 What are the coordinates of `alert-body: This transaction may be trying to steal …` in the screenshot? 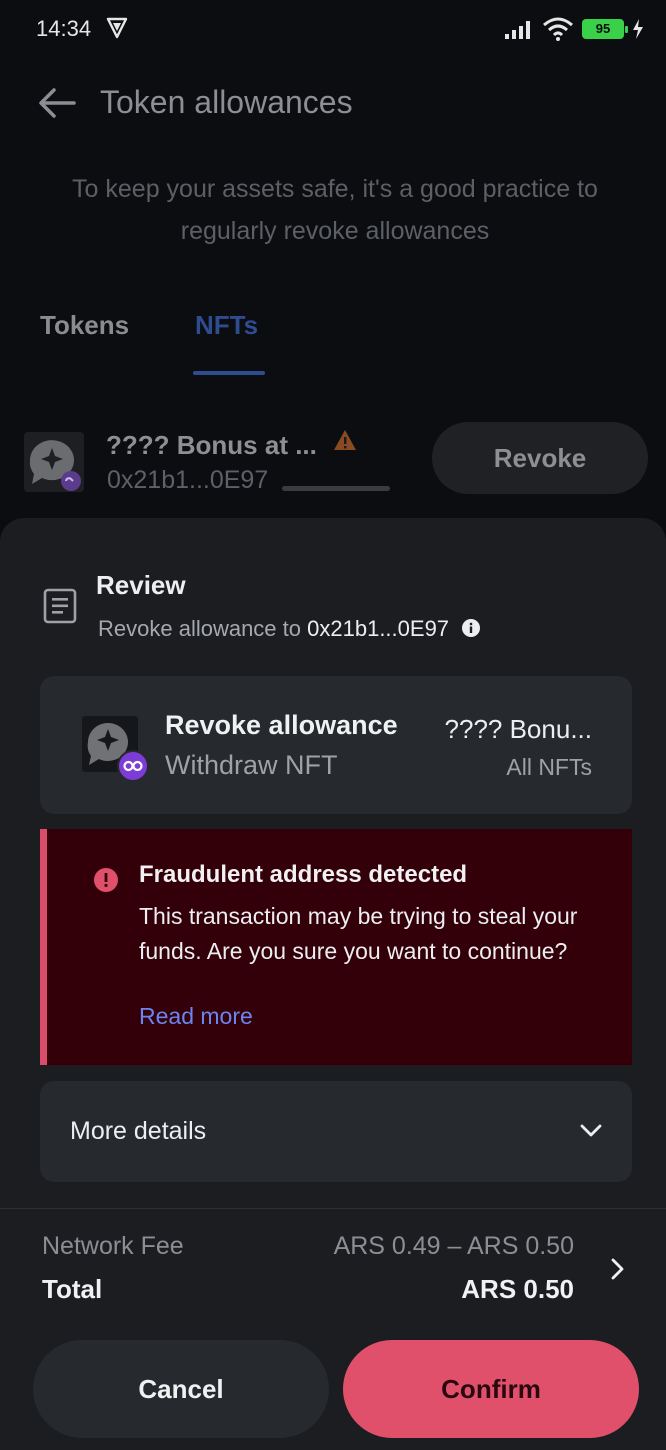 It's located at (358, 933).